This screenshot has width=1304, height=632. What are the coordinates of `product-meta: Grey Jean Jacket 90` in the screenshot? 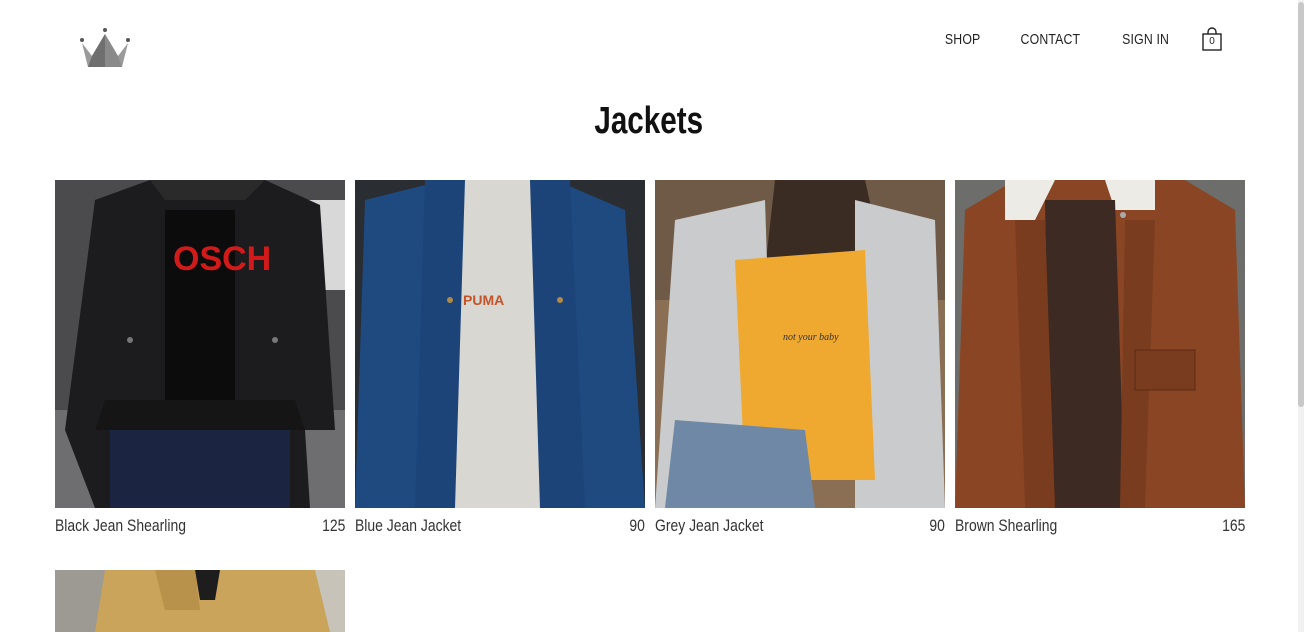 It's located at (800, 528).